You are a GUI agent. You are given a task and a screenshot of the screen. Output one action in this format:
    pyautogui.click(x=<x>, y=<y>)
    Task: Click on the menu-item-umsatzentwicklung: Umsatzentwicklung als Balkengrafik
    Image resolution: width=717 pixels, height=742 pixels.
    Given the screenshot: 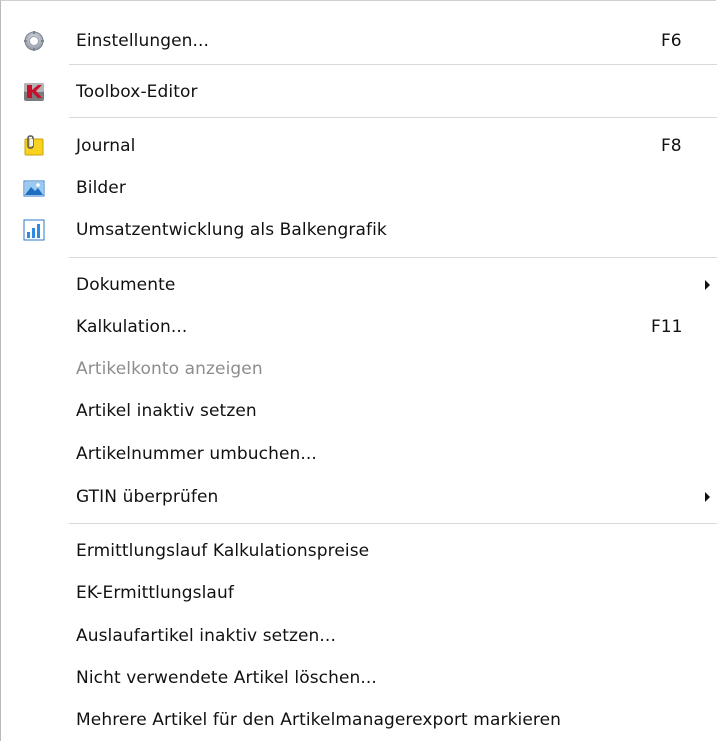 What is the action you would take?
    pyautogui.click(x=358, y=230)
    